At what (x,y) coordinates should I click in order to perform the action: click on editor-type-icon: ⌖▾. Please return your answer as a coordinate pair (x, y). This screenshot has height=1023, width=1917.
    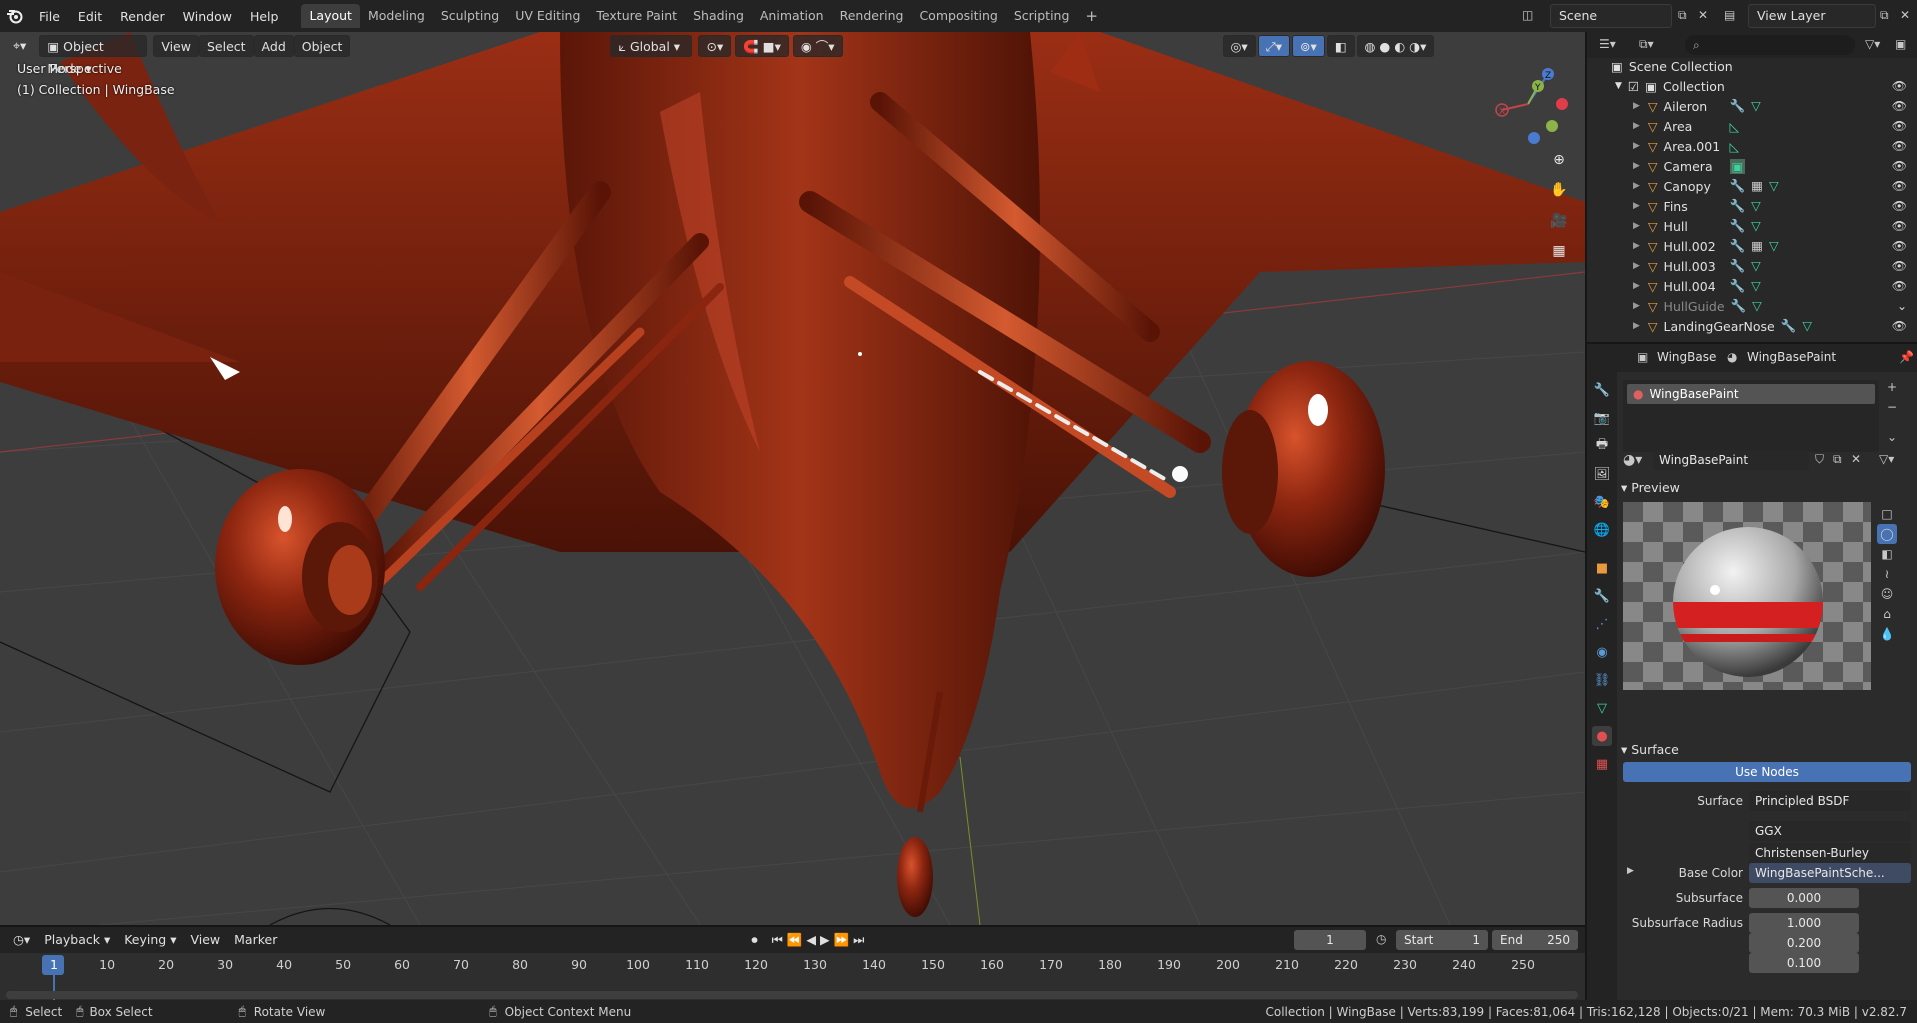
    Looking at the image, I should click on (19, 46).